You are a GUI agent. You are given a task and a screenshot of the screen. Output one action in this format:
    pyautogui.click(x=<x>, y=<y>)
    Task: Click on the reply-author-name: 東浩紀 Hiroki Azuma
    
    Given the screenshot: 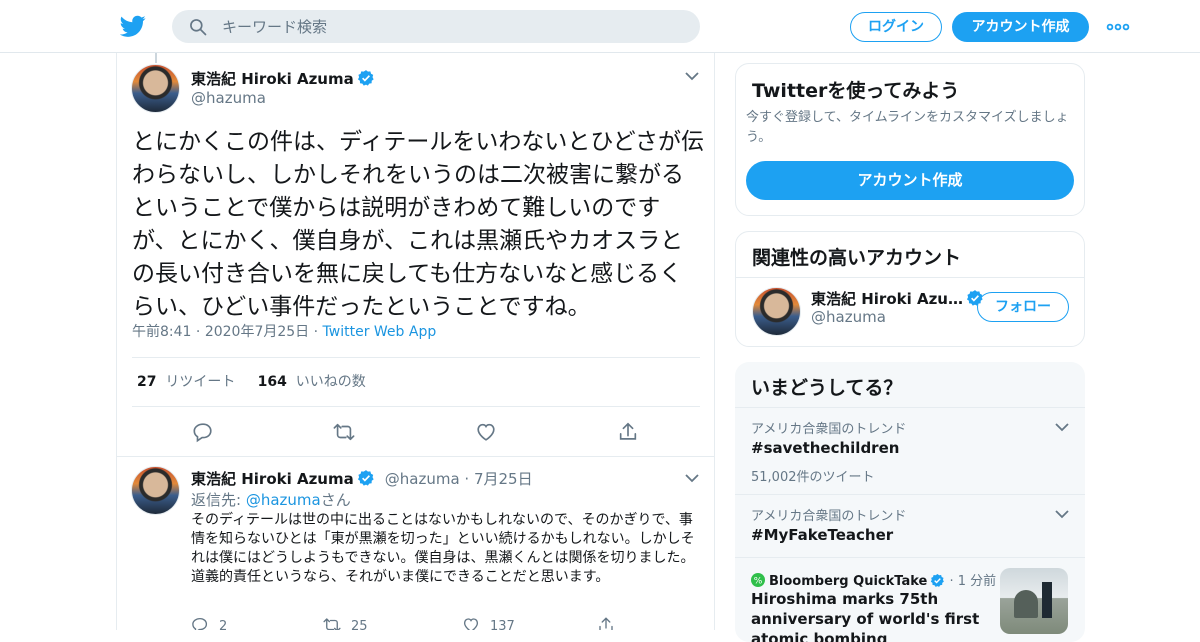 What is the action you would take?
    pyautogui.click(x=272, y=479)
    